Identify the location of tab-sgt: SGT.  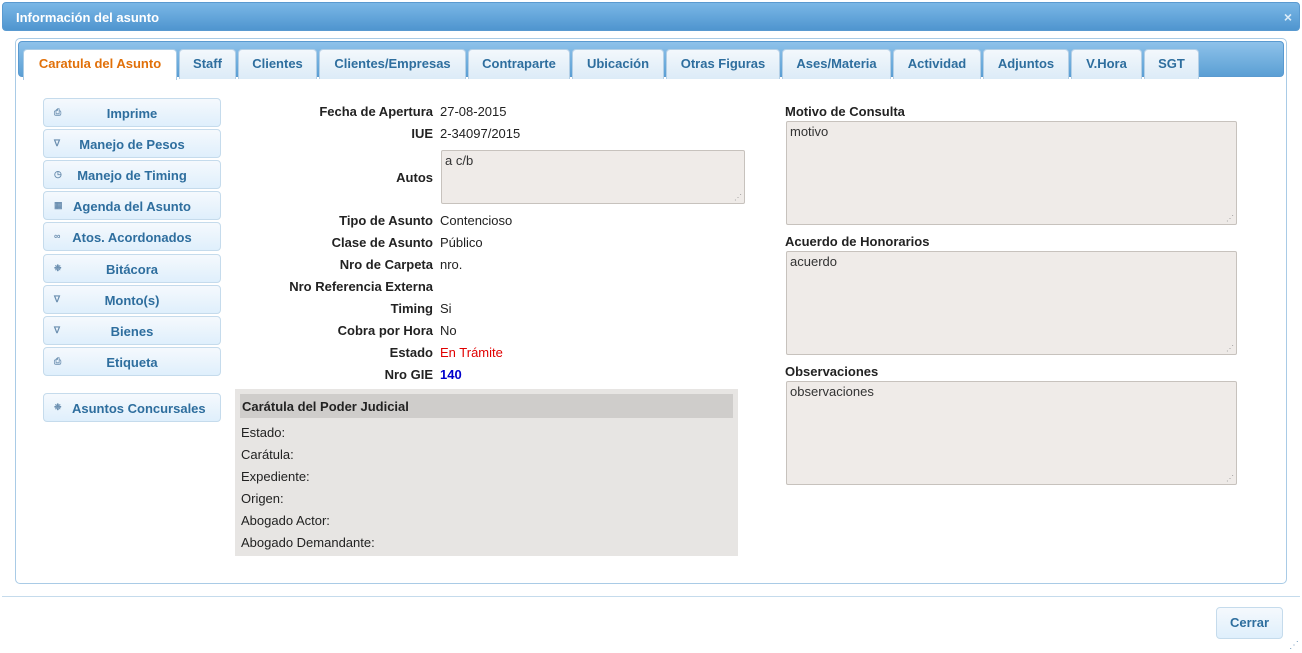
(1171, 64).